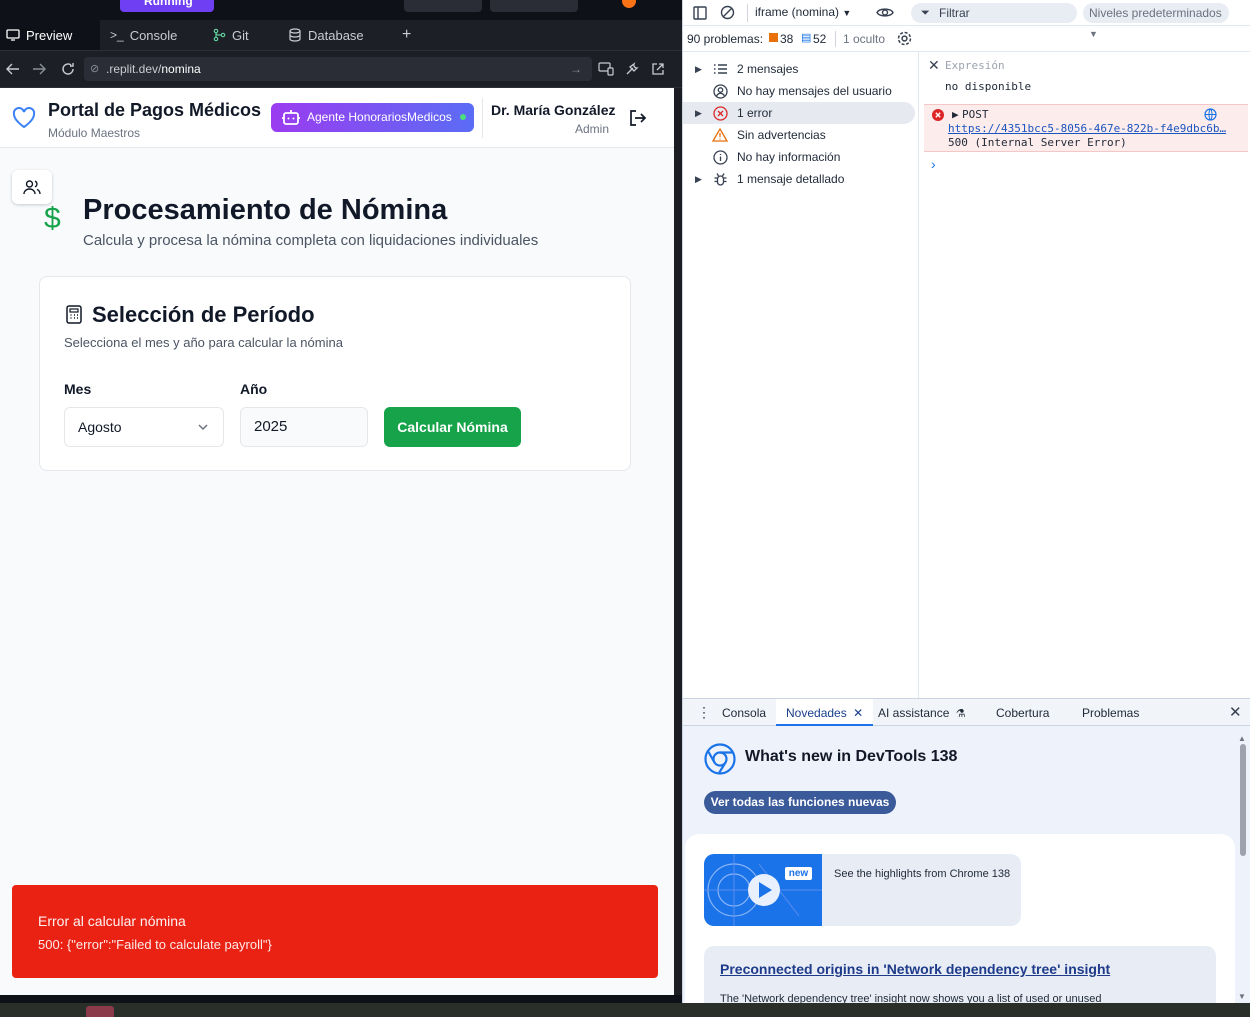  What do you see at coordinates (406, 35) in the screenshot?
I see `add-tab-button: +` at bounding box center [406, 35].